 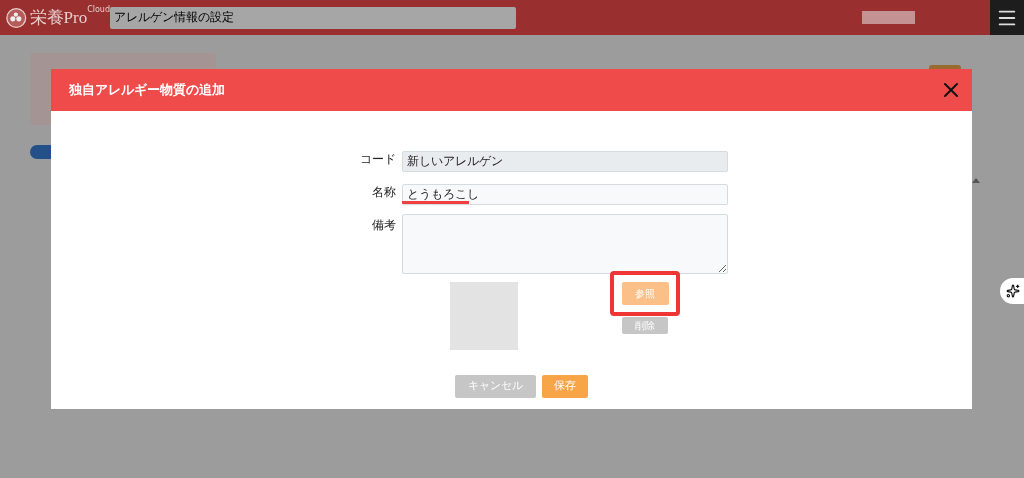 I want to click on field-label: 名称, so click(x=383, y=192).